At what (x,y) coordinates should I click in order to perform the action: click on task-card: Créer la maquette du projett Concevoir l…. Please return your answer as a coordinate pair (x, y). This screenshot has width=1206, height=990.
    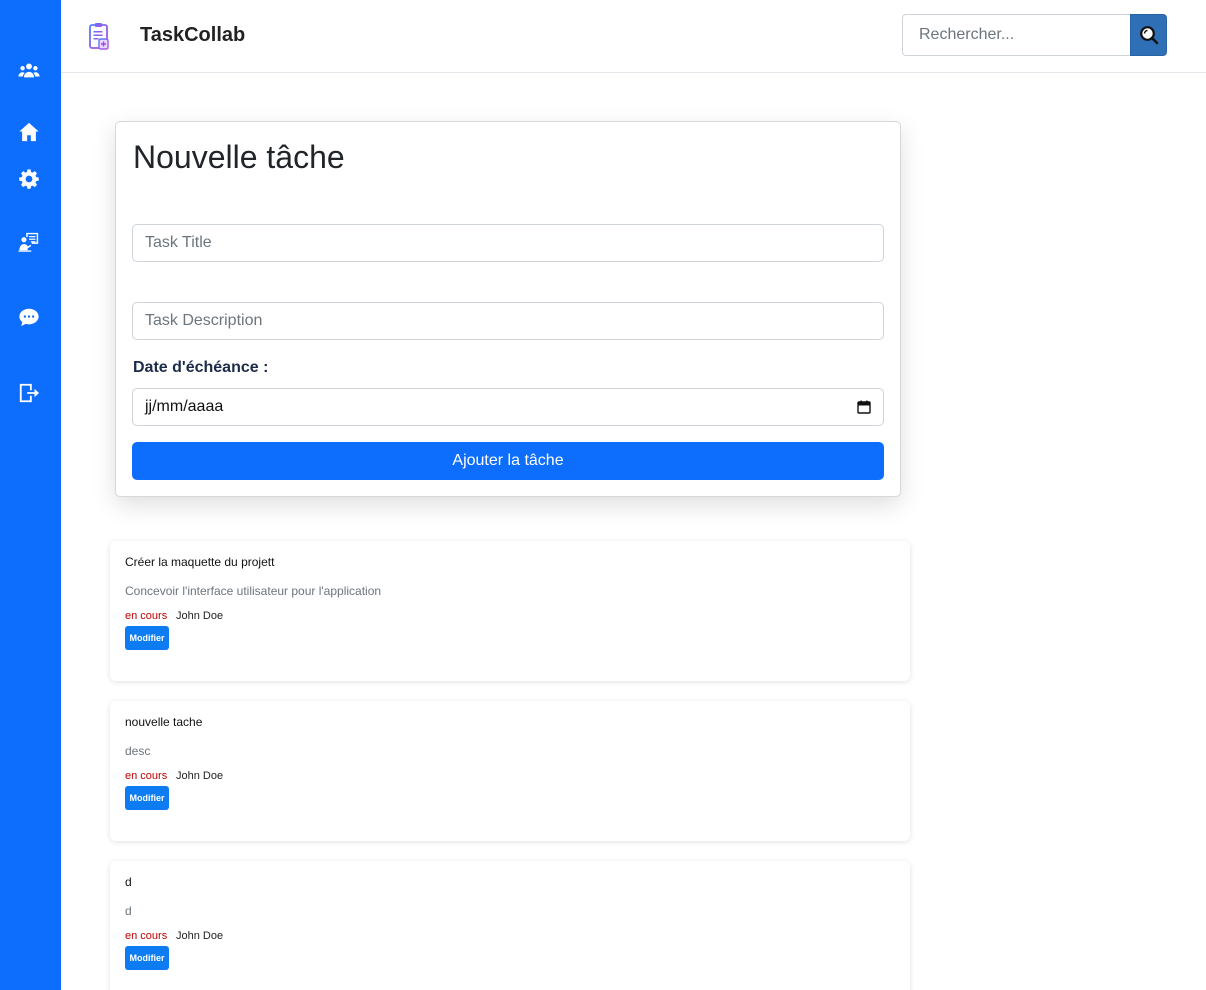
    Looking at the image, I should click on (510, 611).